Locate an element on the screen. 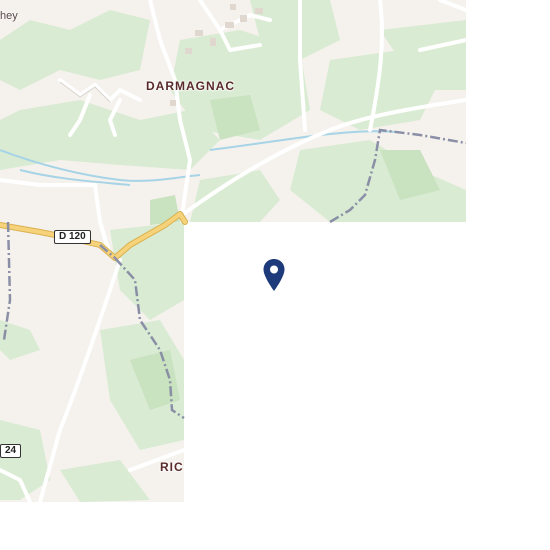  town-label-partial: RIC is located at coordinates (172, 467).